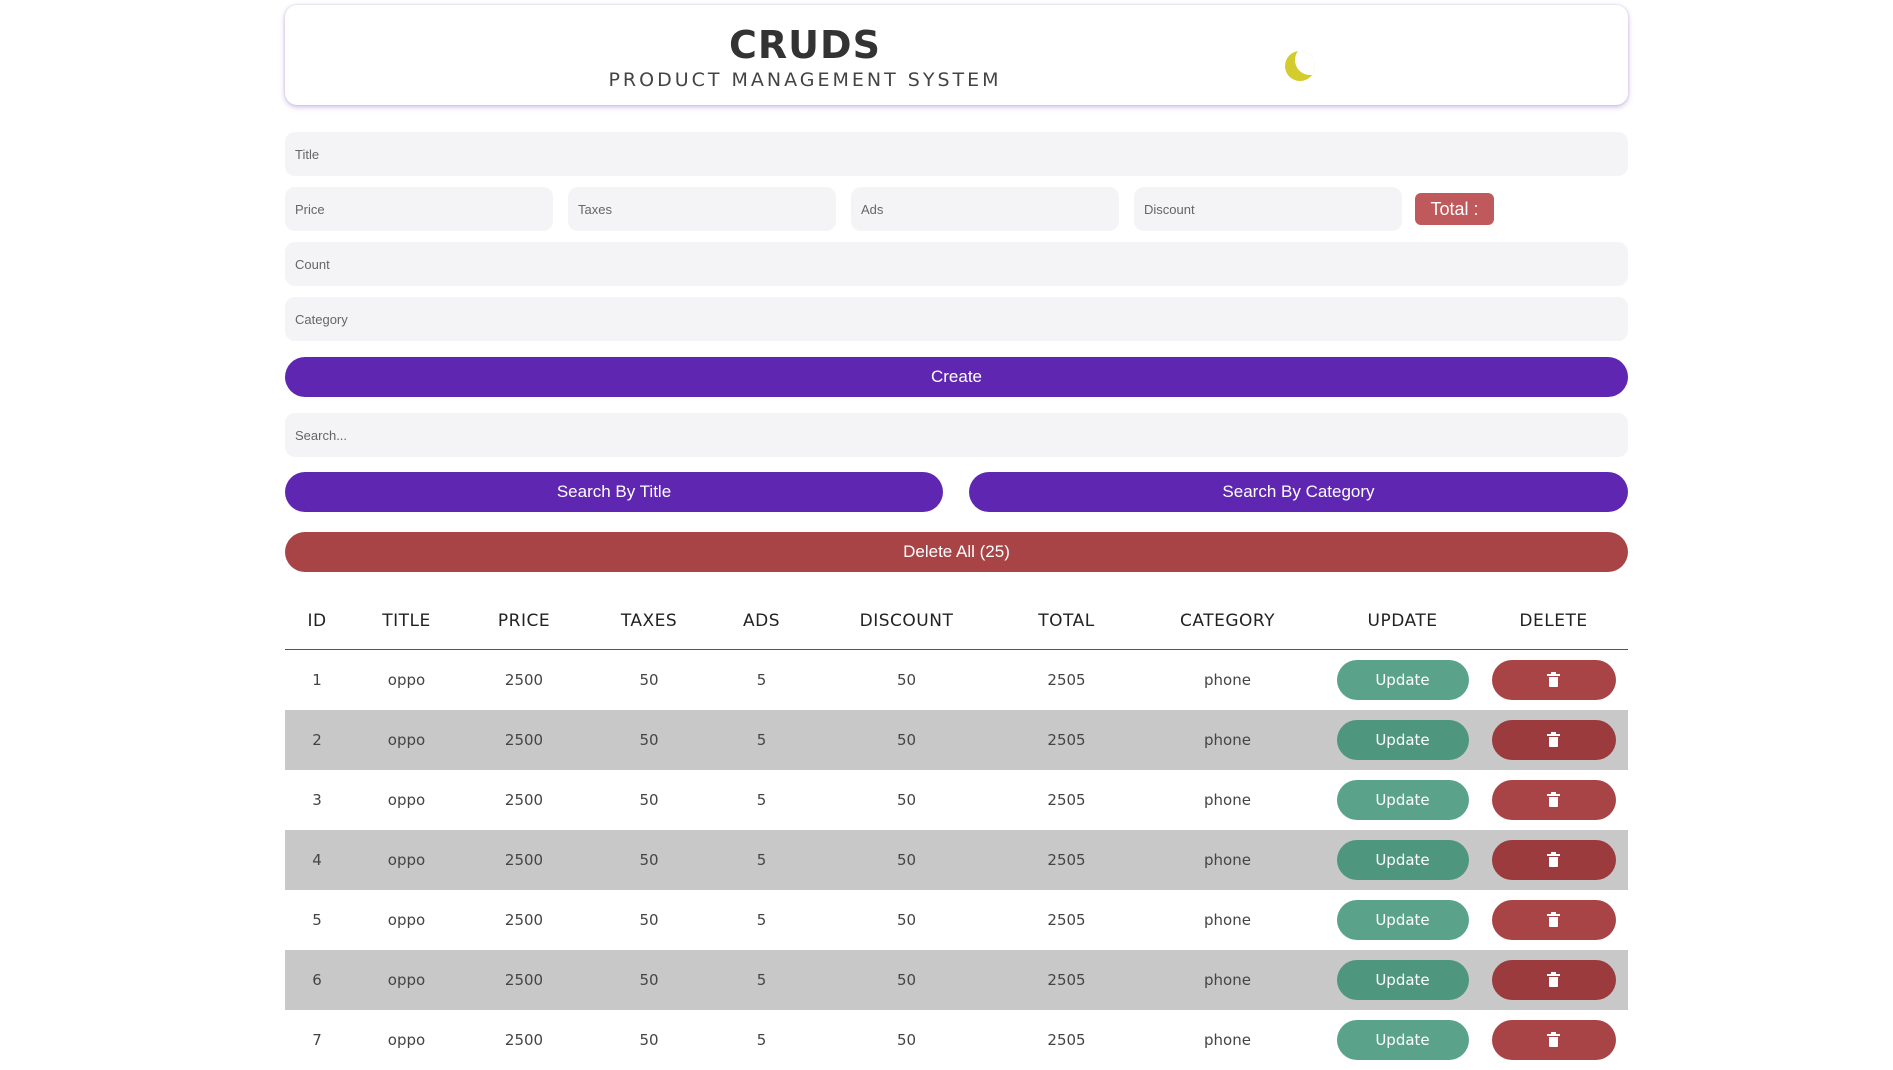 The height and width of the screenshot is (1070, 1893). What do you see at coordinates (317, 980) in the screenshot?
I see `cell-id: 6` at bounding box center [317, 980].